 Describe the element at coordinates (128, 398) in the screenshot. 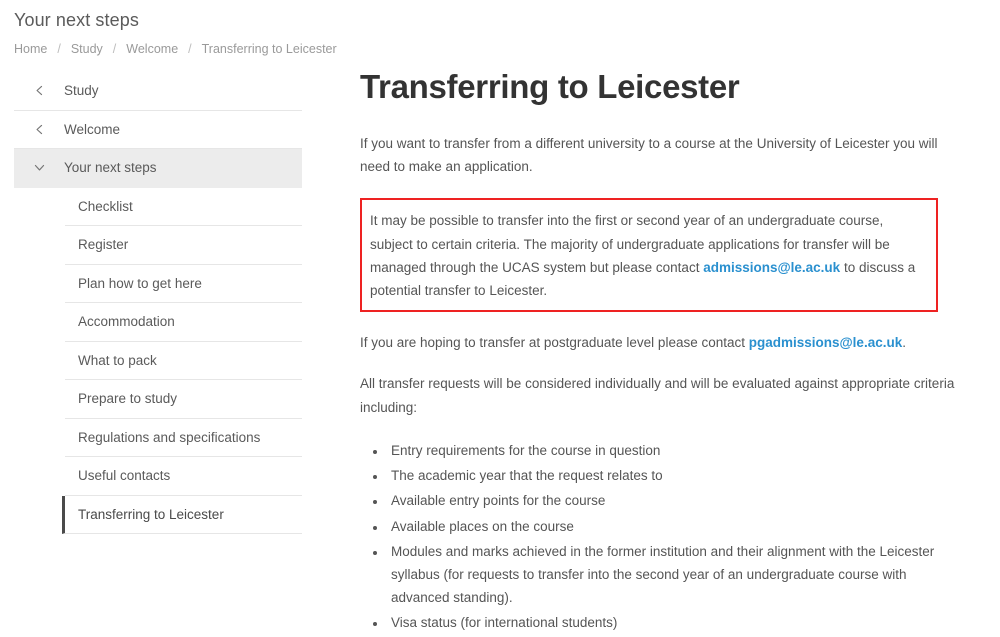

I see `sidebar-subitem-label: Prepare to study` at that location.